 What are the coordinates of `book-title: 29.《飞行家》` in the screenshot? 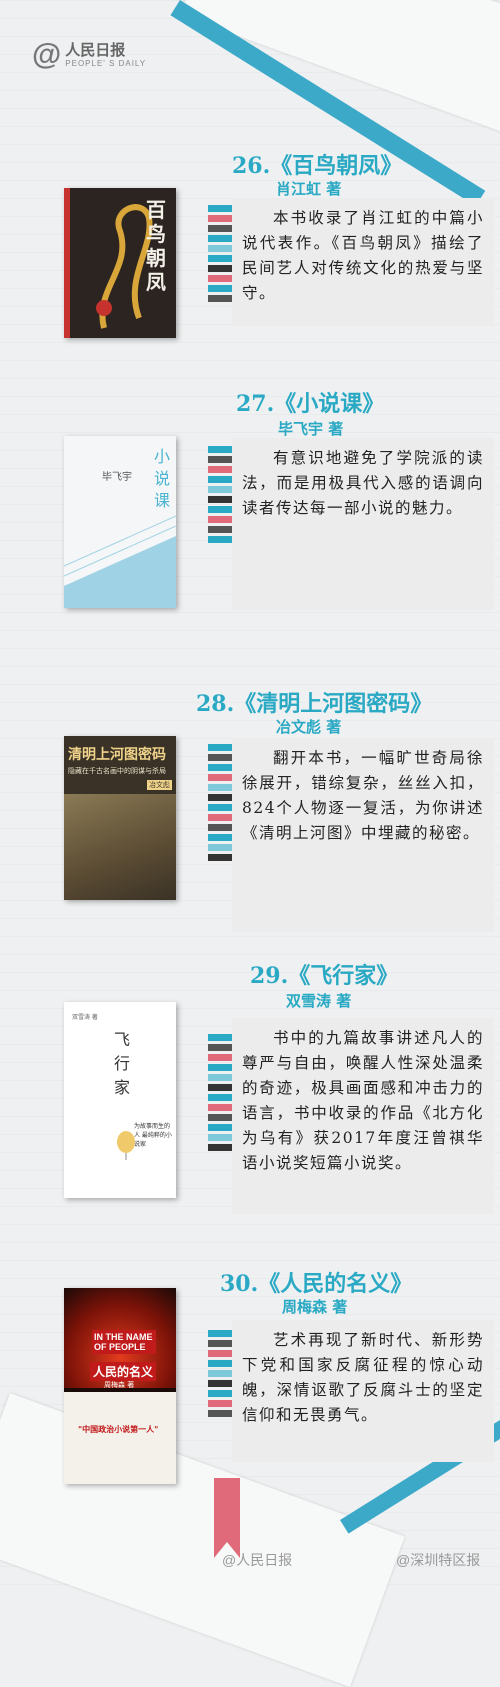 It's located at (324, 976).